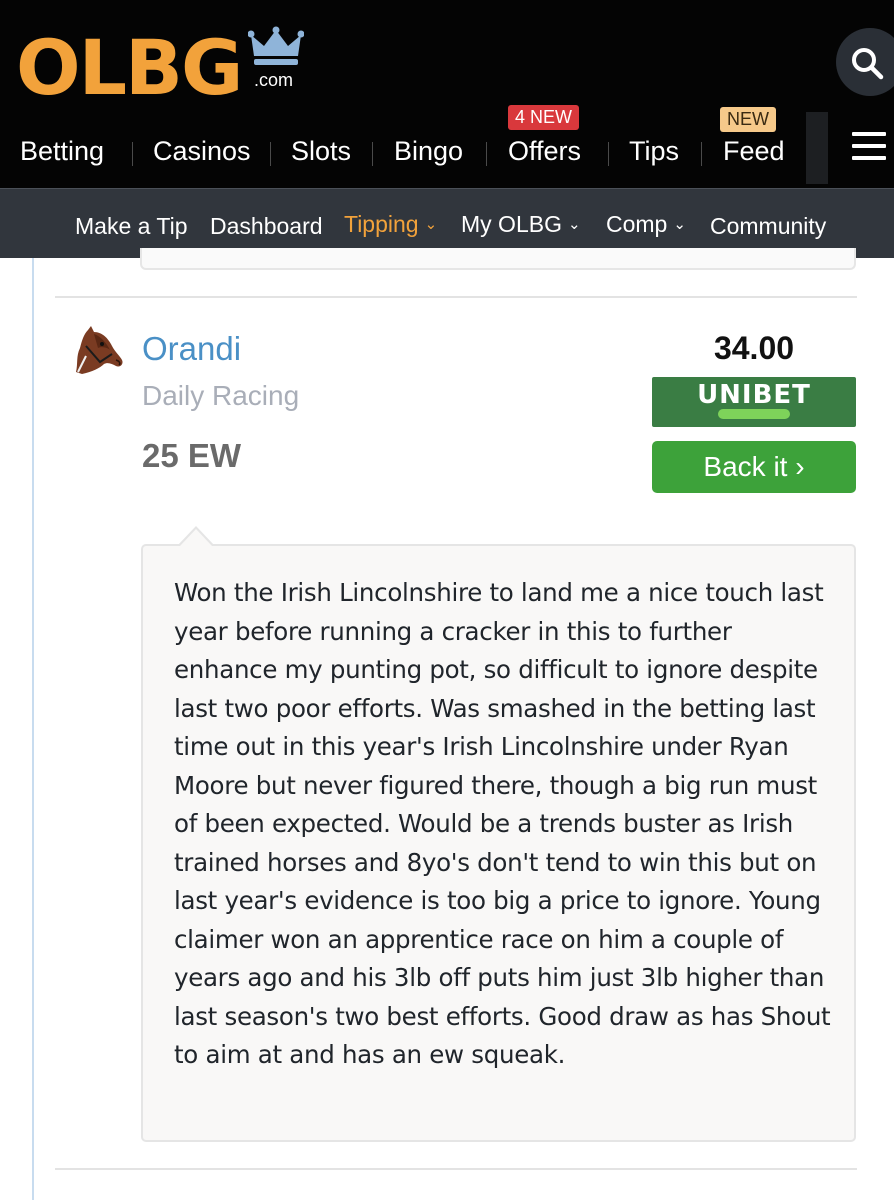 The height and width of the screenshot is (1200, 894). What do you see at coordinates (192, 455) in the screenshot?
I see `tip-stake: 25 EW` at bounding box center [192, 455].